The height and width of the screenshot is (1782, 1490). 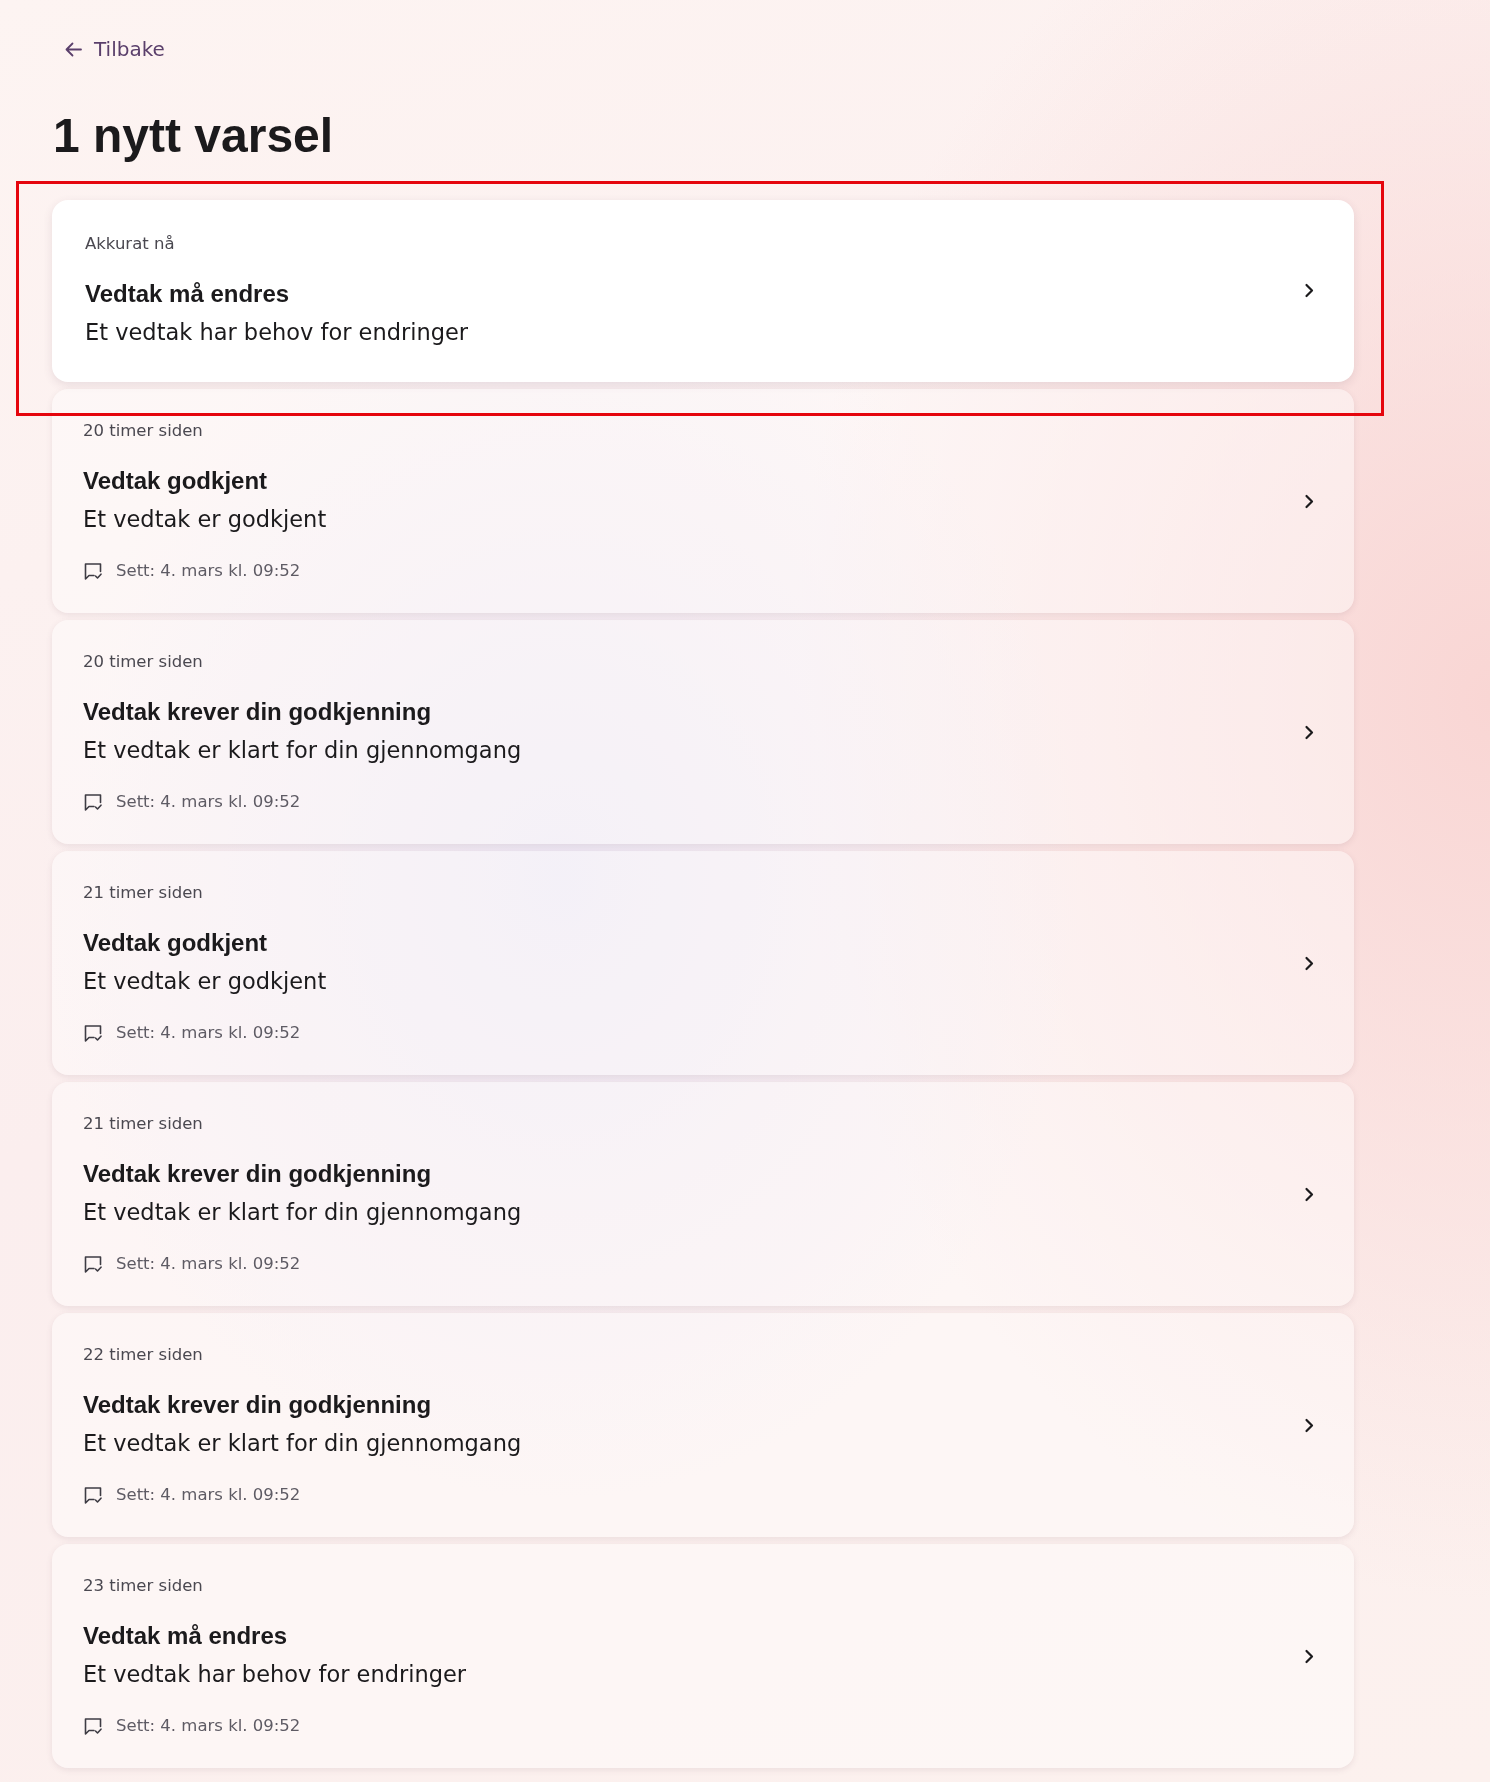 I want to click on notification-card: 20 timer siden Vedtak krever din godkjenning Et vedtak er klart for din gjennomgang Sett: 4. mars kl. 09:52, so click(x=703, y=732).